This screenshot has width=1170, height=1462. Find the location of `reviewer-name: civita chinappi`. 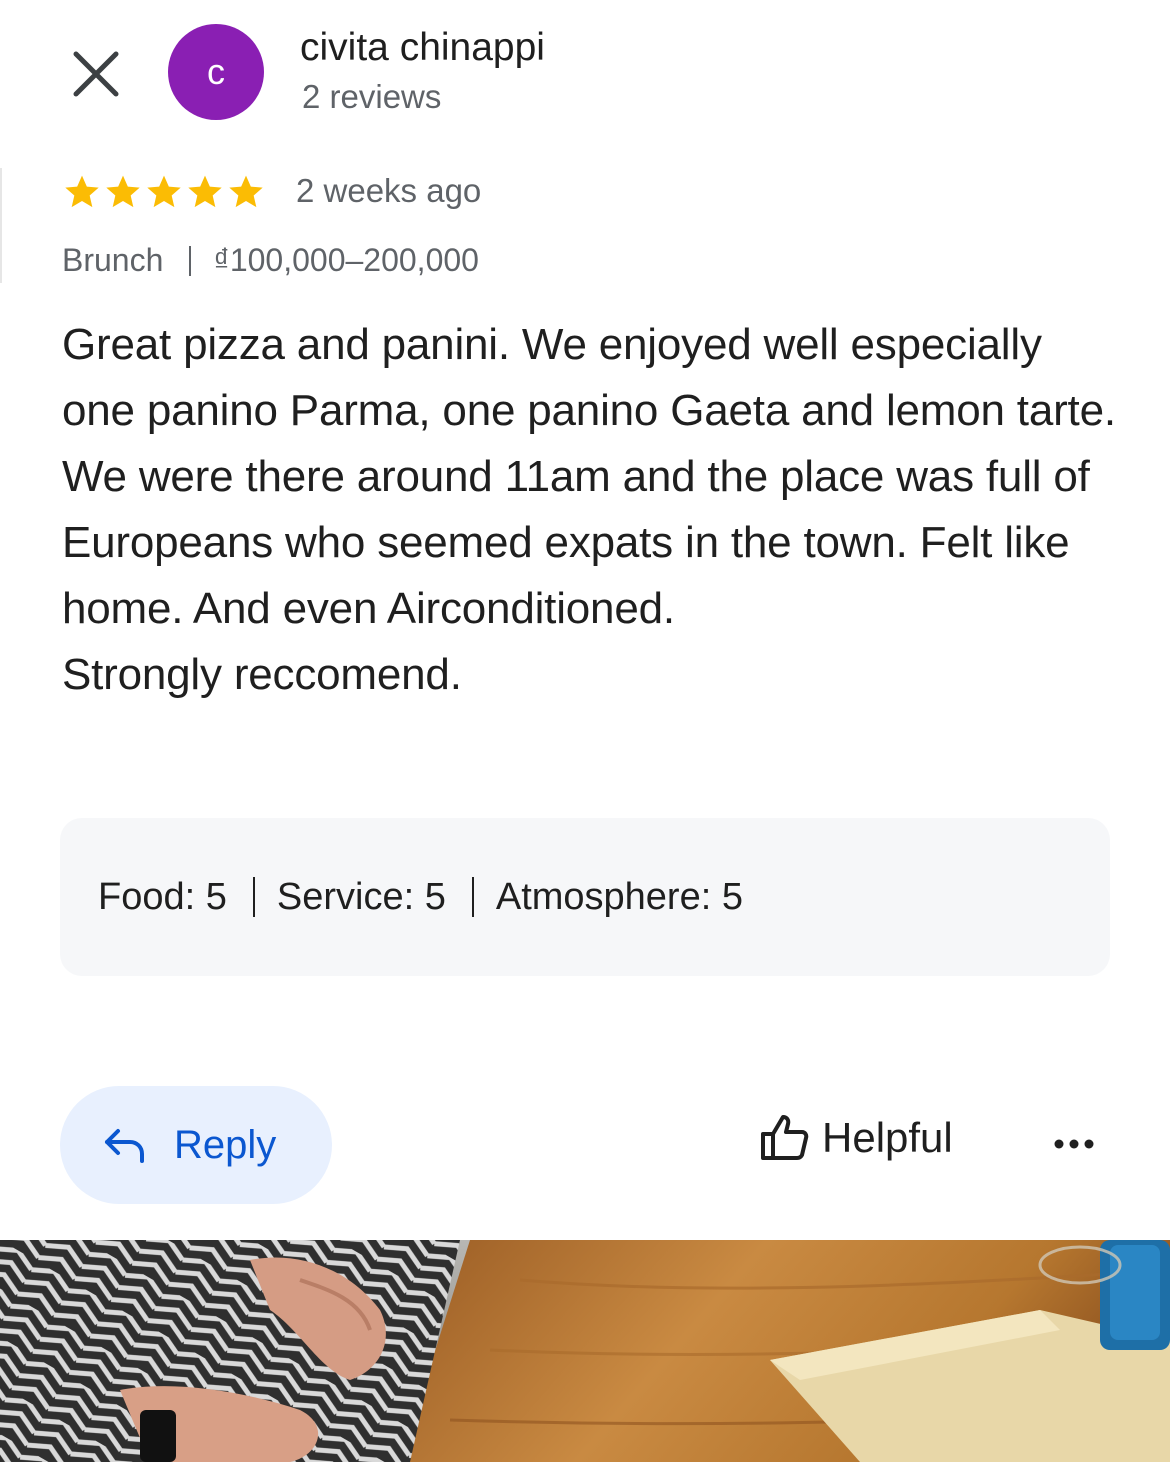

reviewer-name: civita chinappi is located at coordinates (422, 48).